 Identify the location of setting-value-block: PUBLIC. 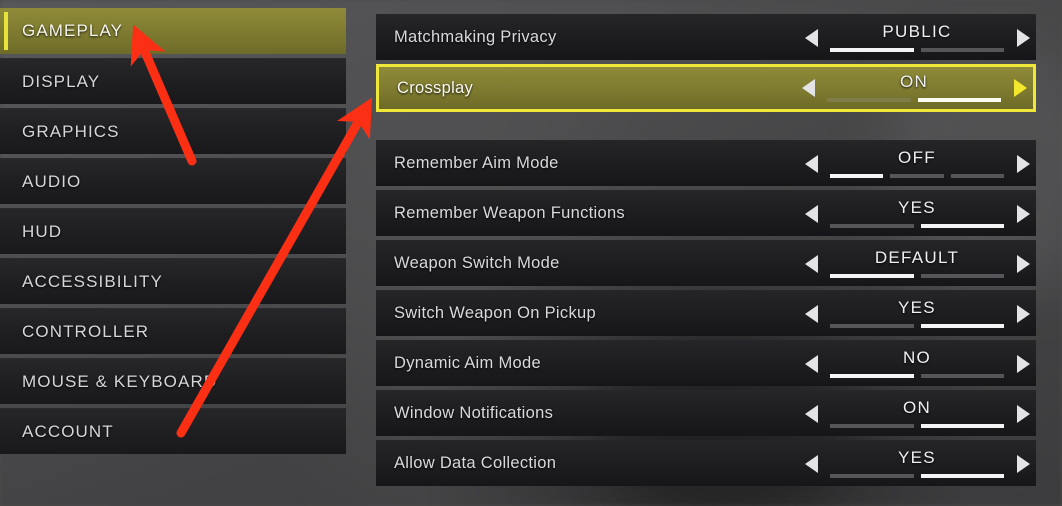
(917, 38).